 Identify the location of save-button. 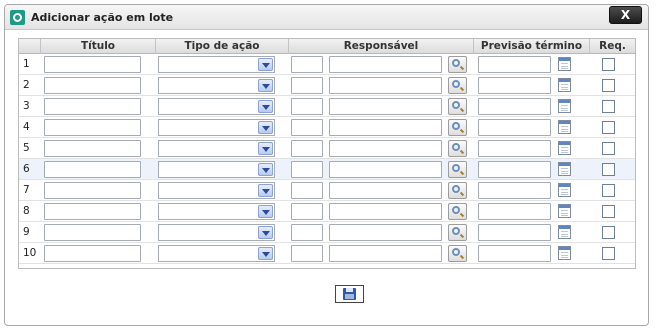
(349, 294).